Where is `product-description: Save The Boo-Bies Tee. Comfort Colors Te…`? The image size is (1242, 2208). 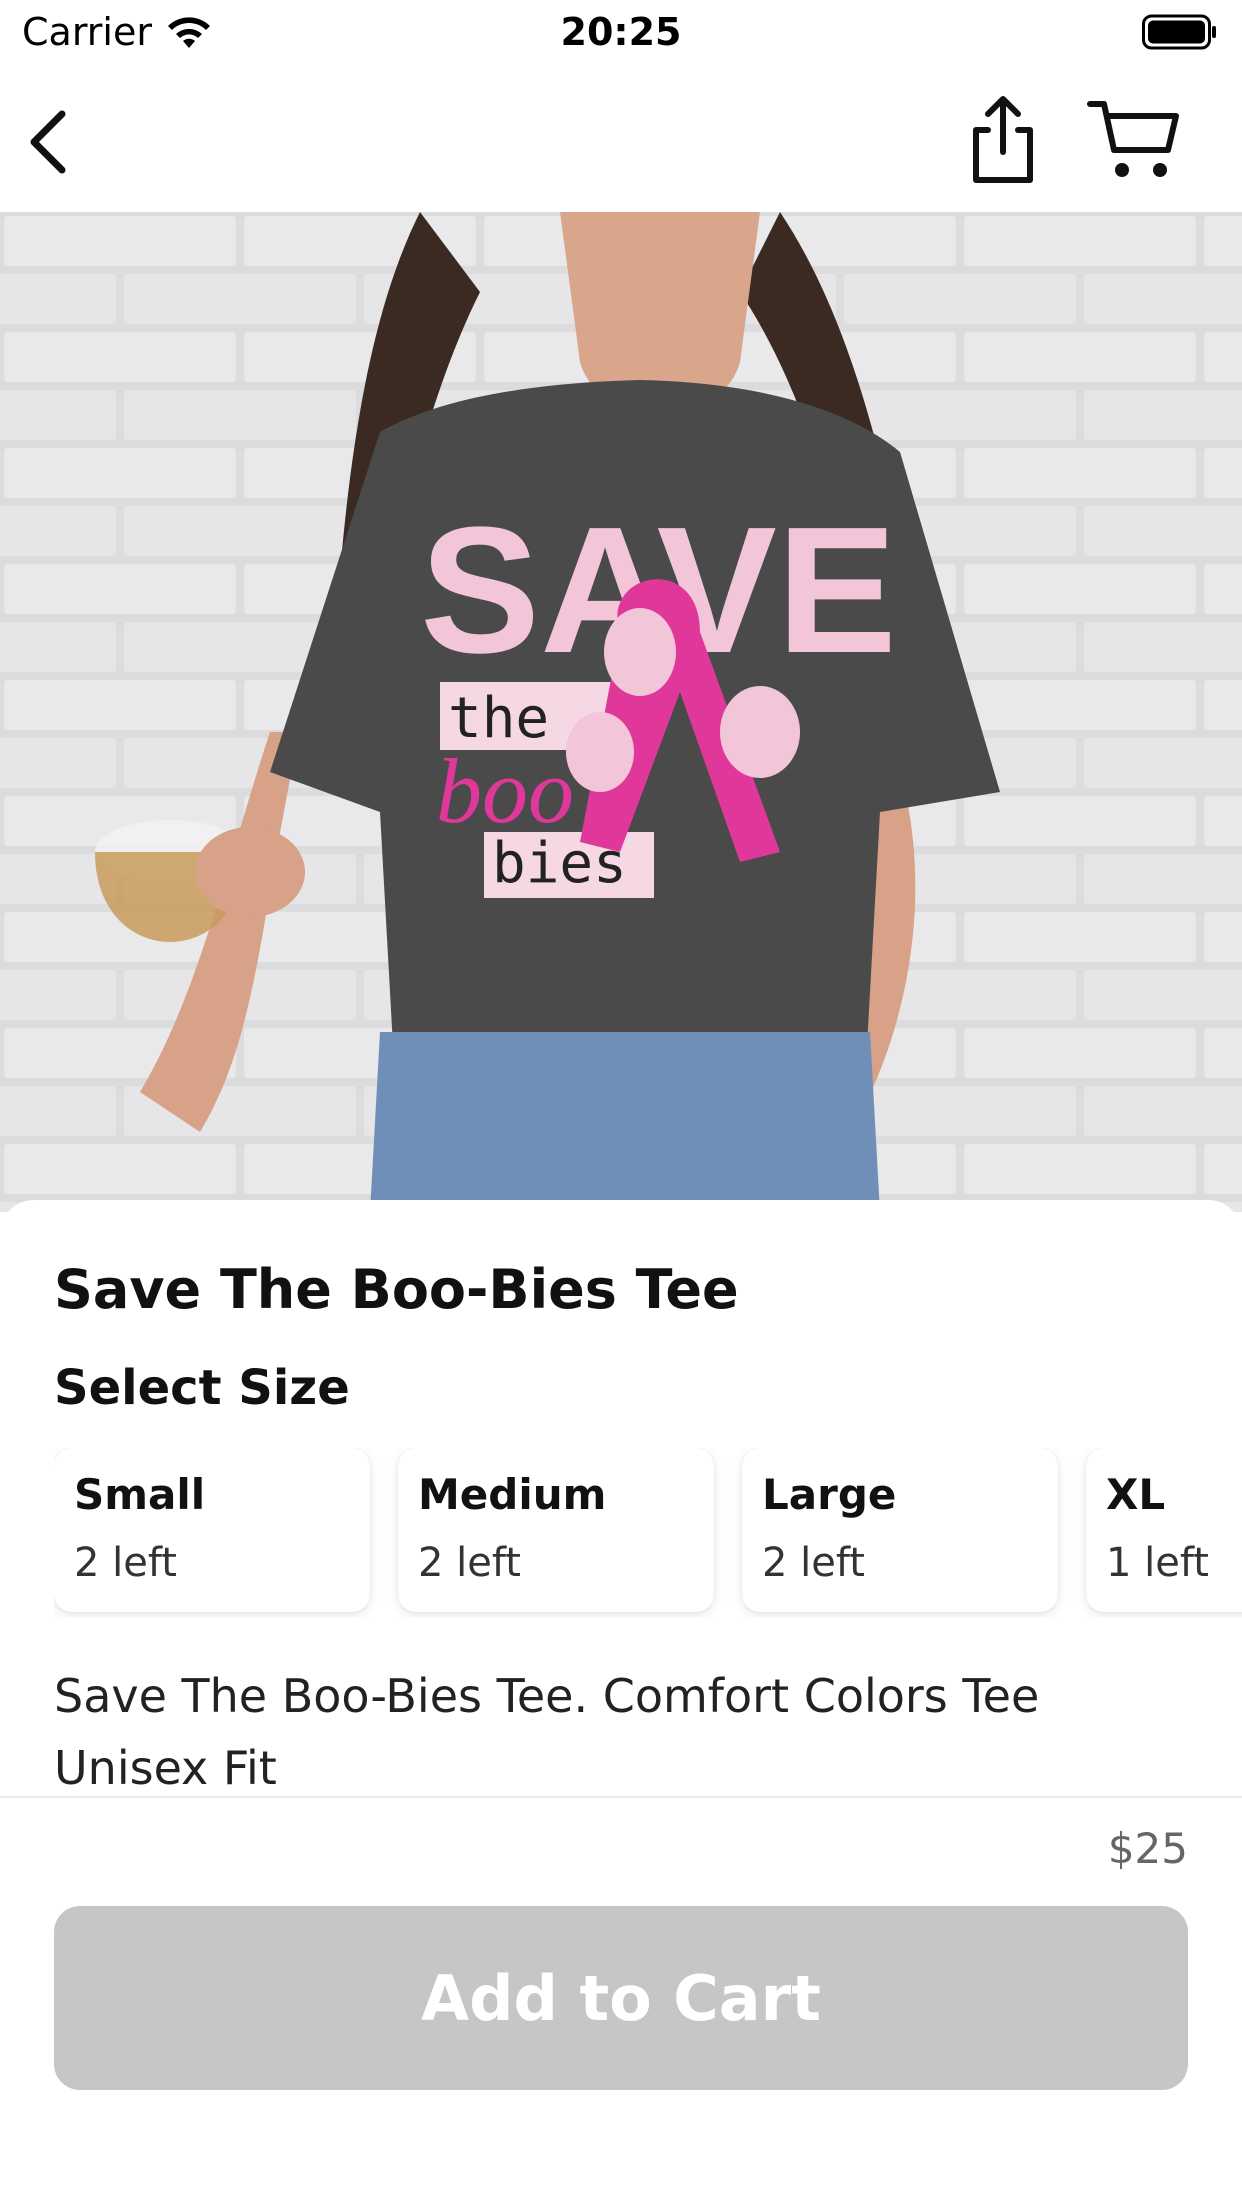
product-description: Save The Boo-Bies Tee. Comfort Colors Te… is located at coordinates (624, 1732).